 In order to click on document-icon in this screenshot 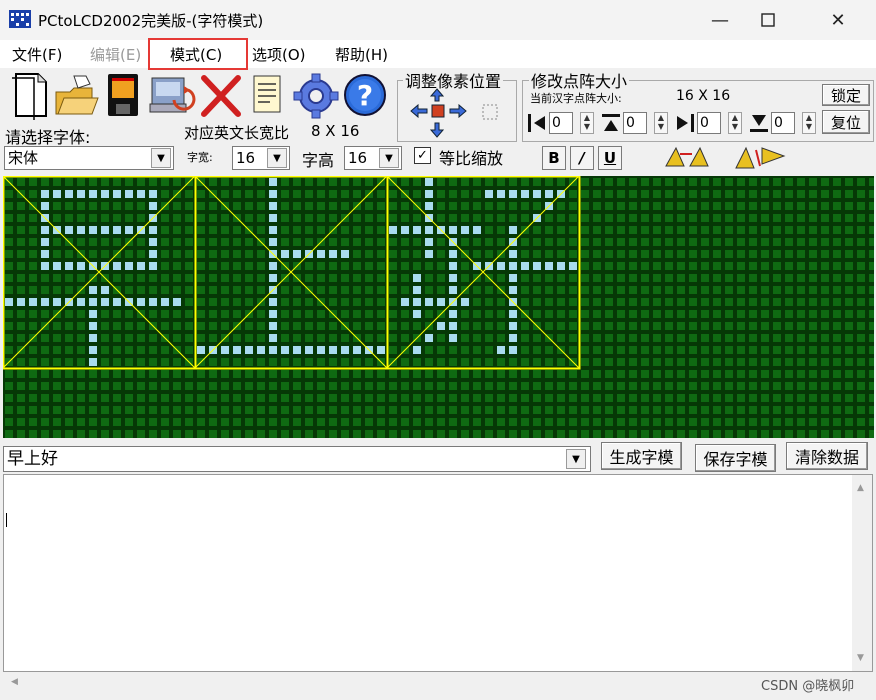, I will do `click(271, 95)`.